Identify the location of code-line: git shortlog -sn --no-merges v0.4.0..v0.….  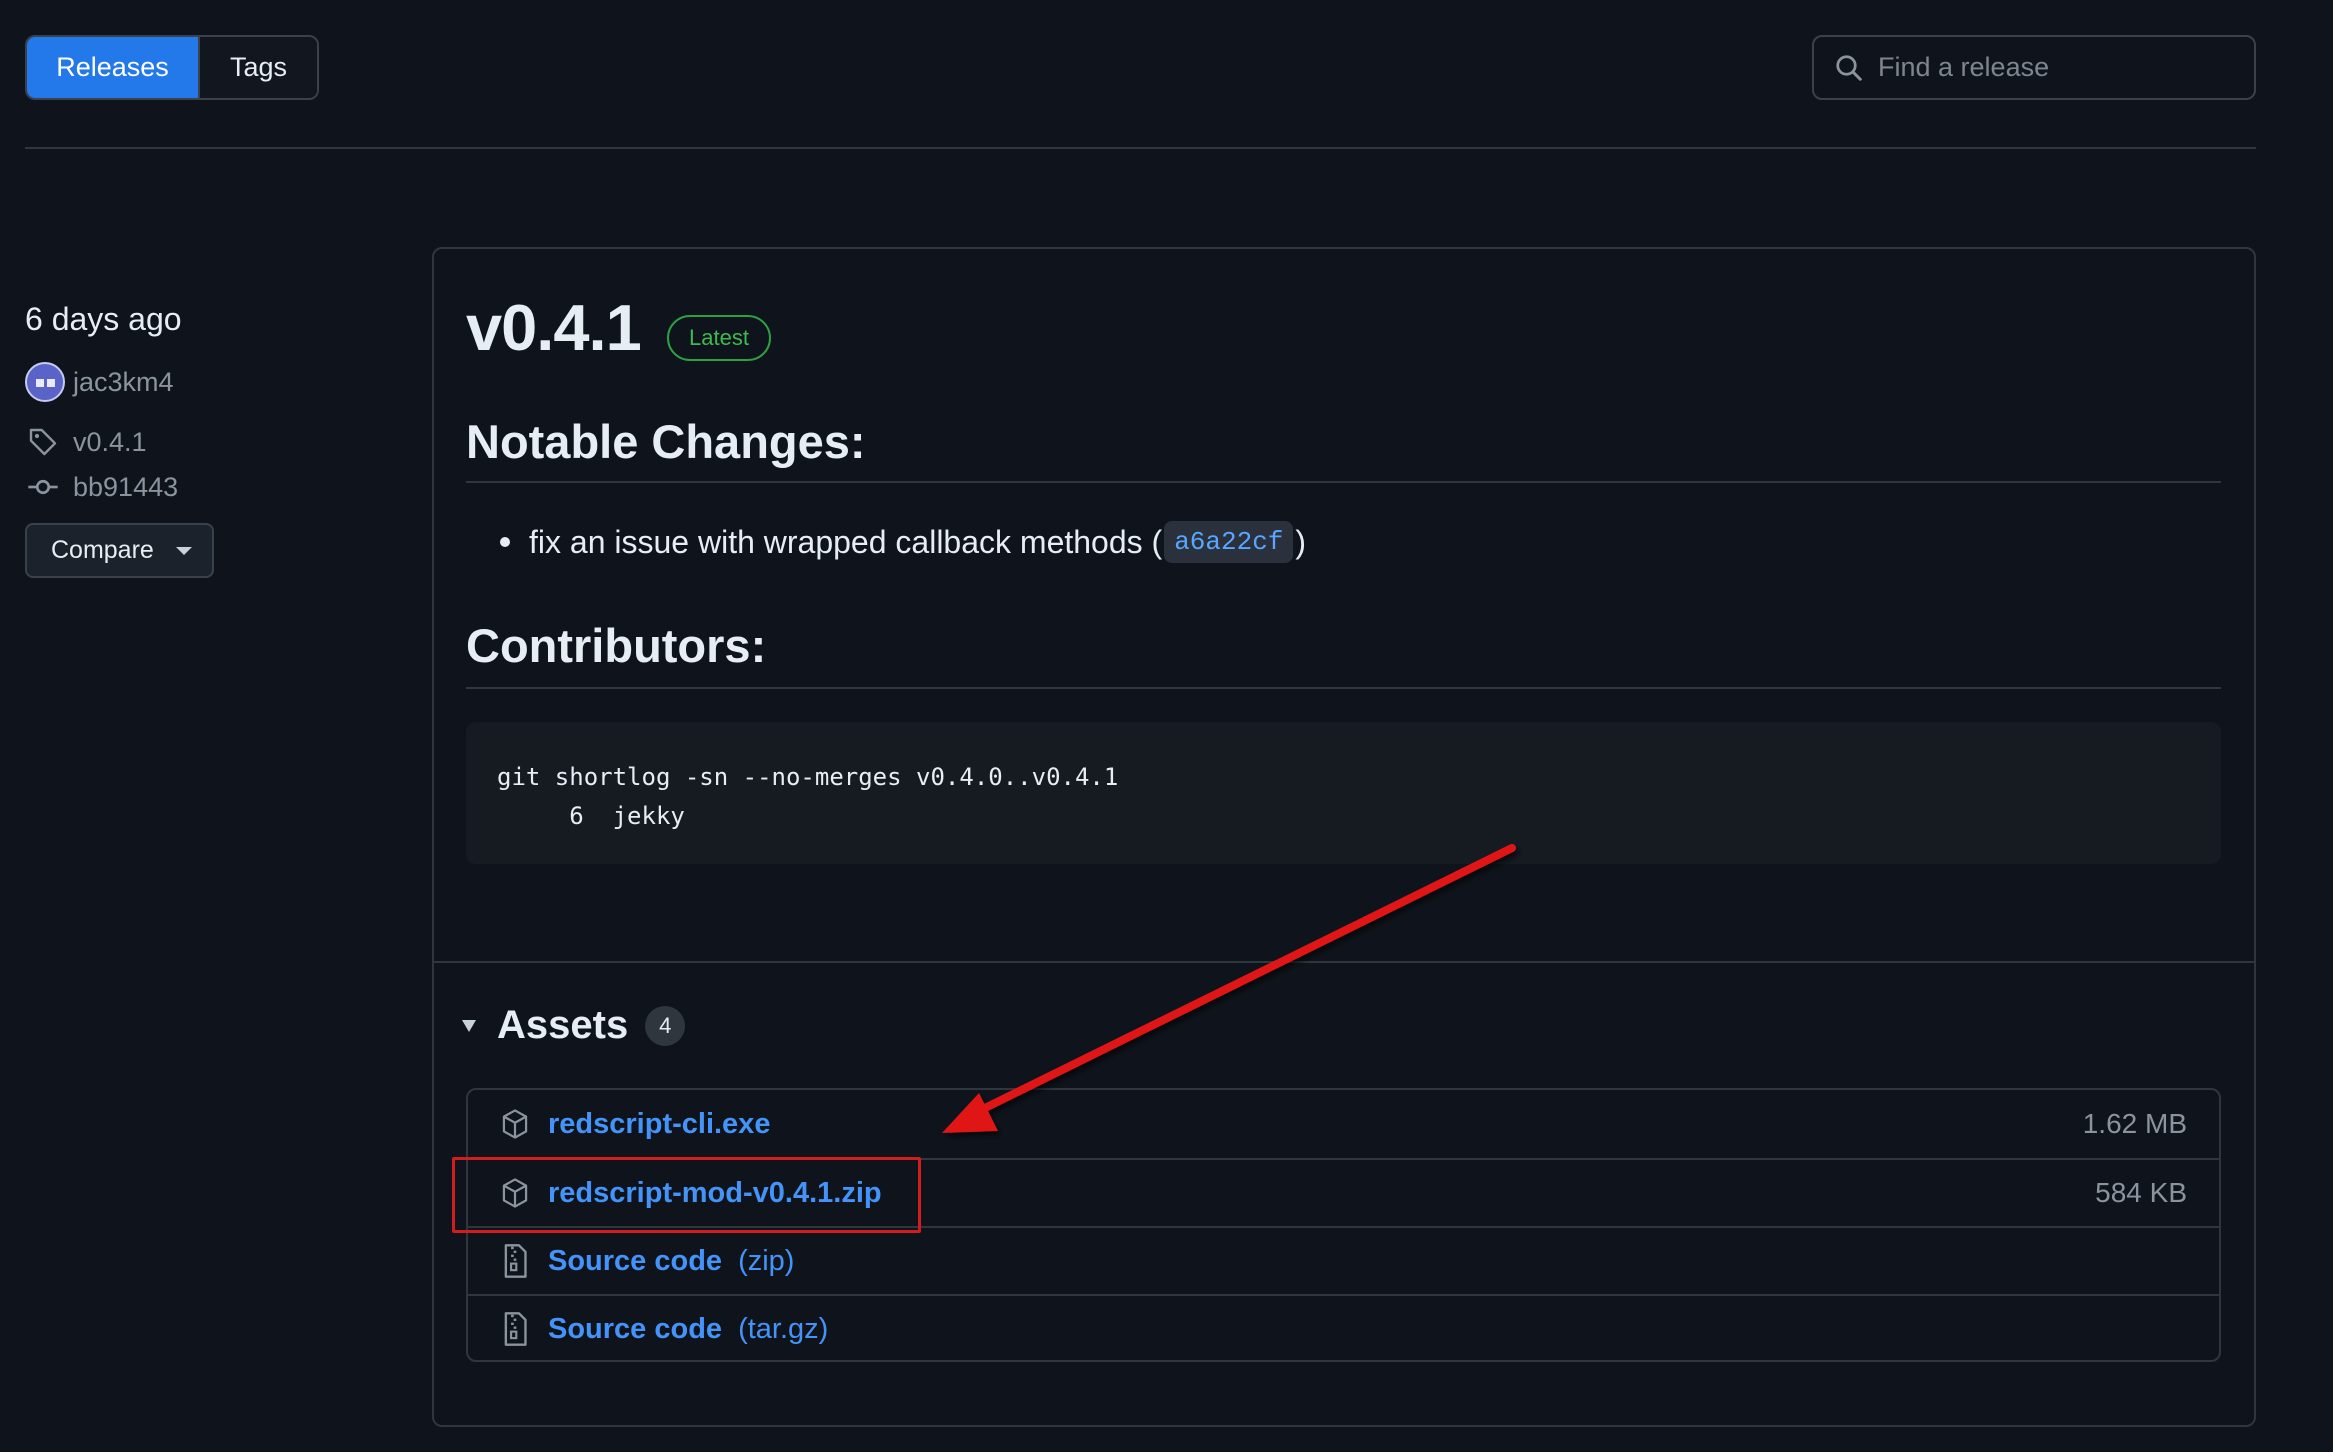
(808, 777).